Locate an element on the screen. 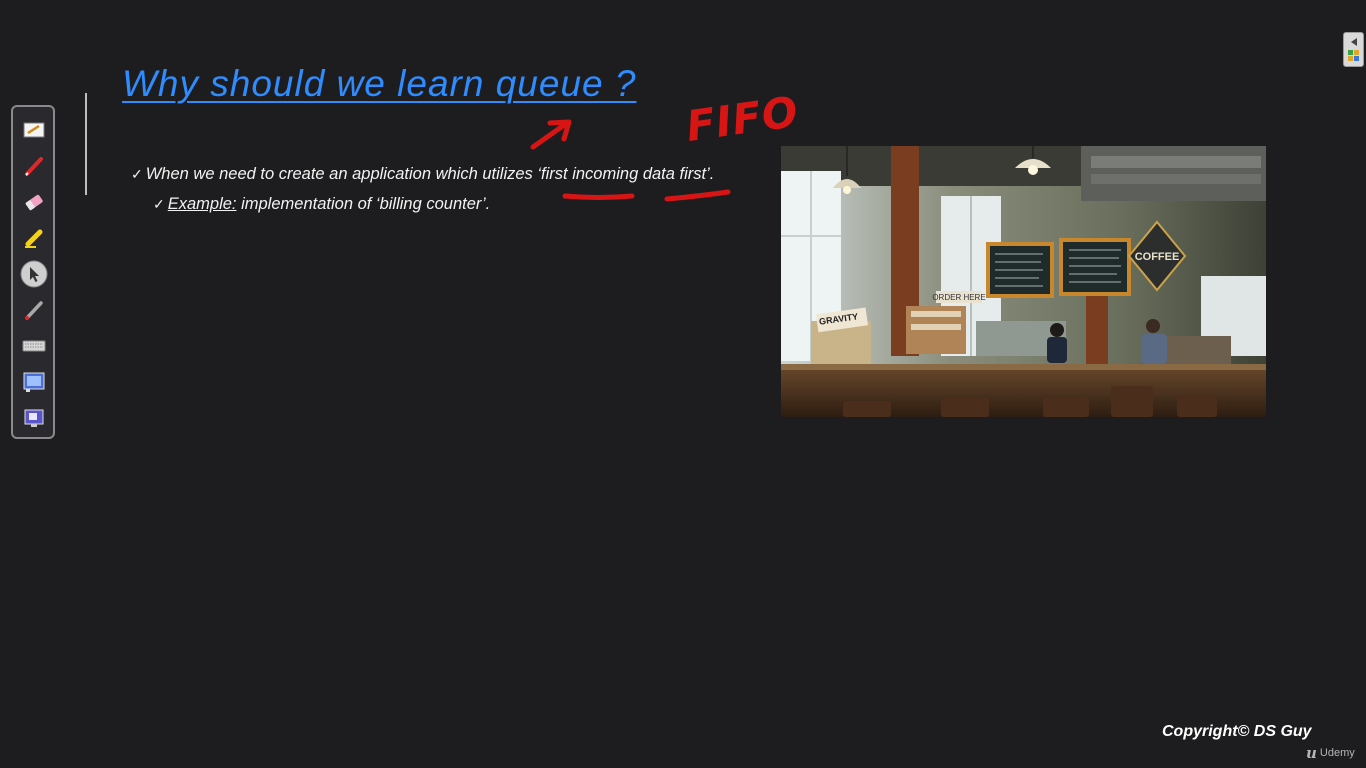 The height and width of the screenshot is (768, 1366). pointer-icon is located at coordinates (34, 274).